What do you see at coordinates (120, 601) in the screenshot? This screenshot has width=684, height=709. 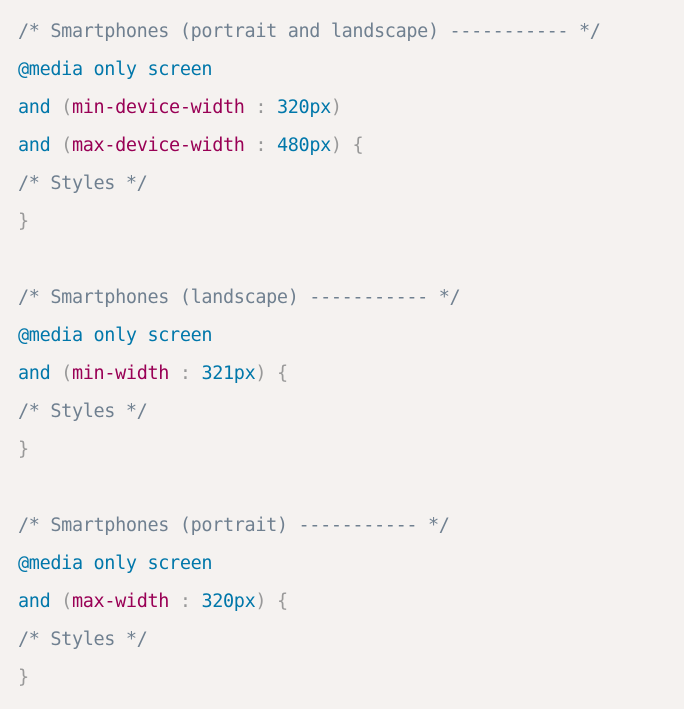 I see `code-token-property: max-width` at bounding box center [120, 601].